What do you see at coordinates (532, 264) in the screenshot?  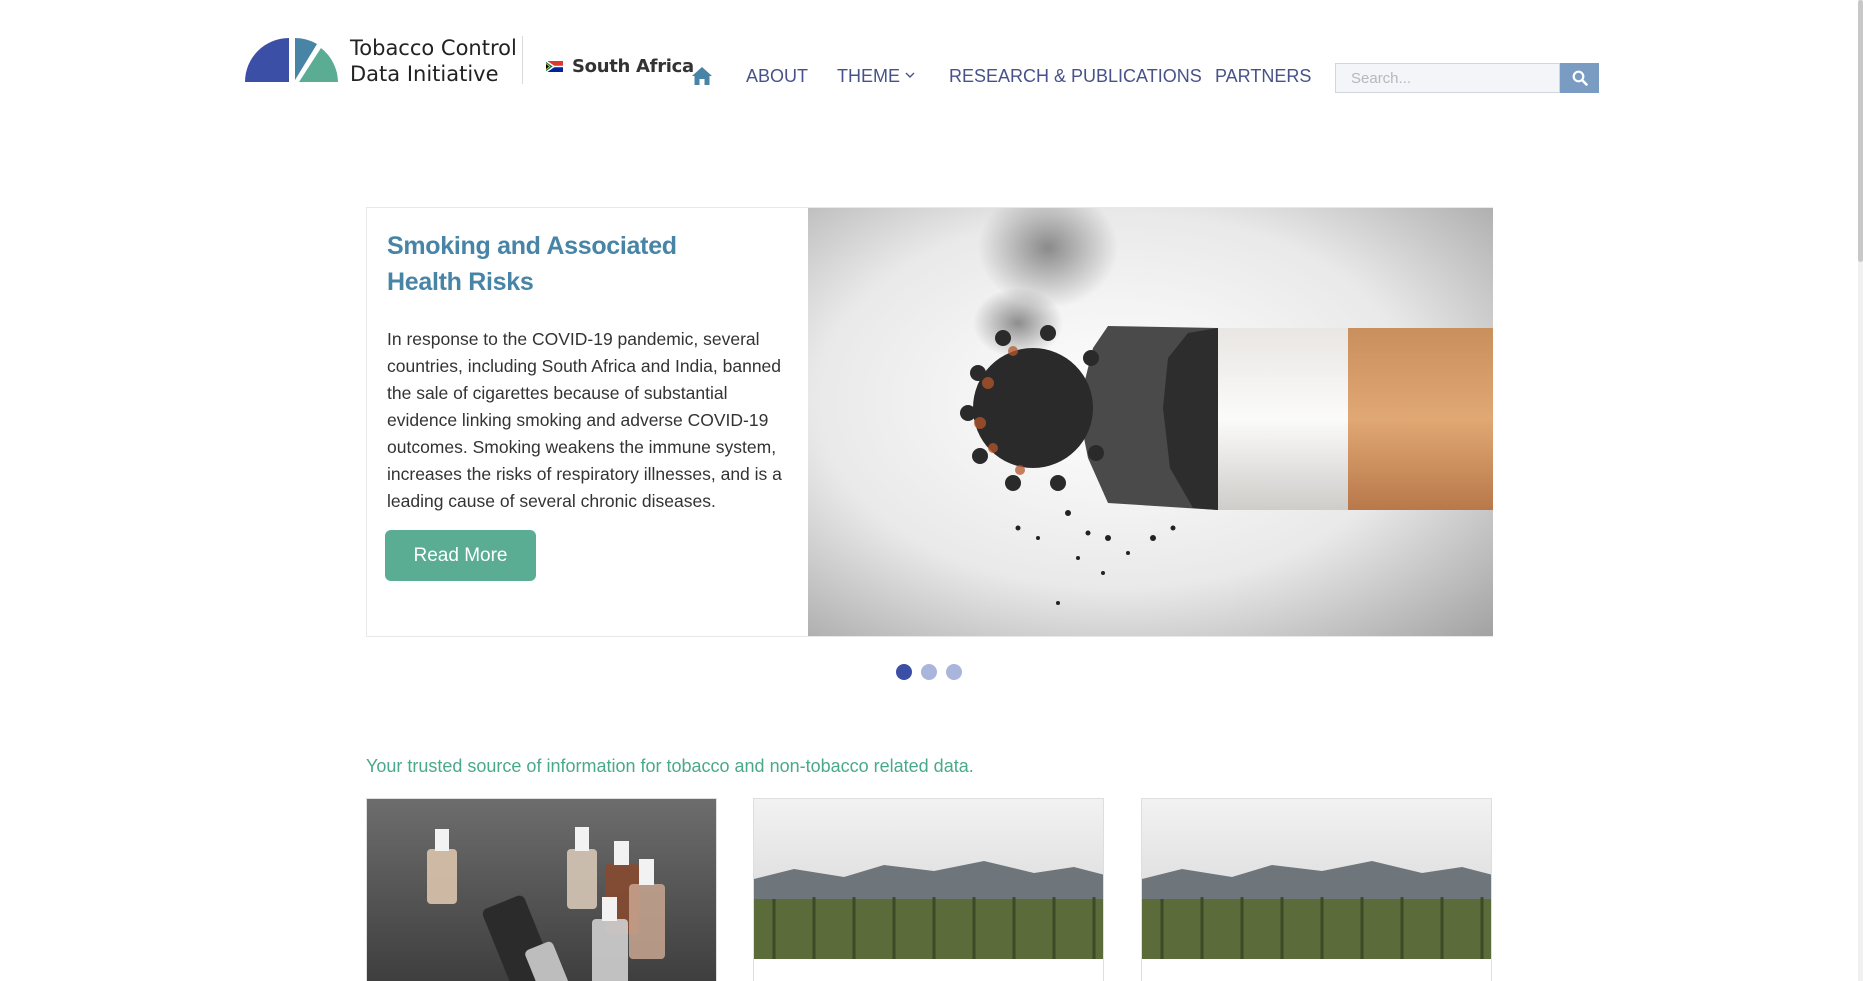 I see `slide-title: Smoking and Associated Health Risks` at bounding box center [532, 264].